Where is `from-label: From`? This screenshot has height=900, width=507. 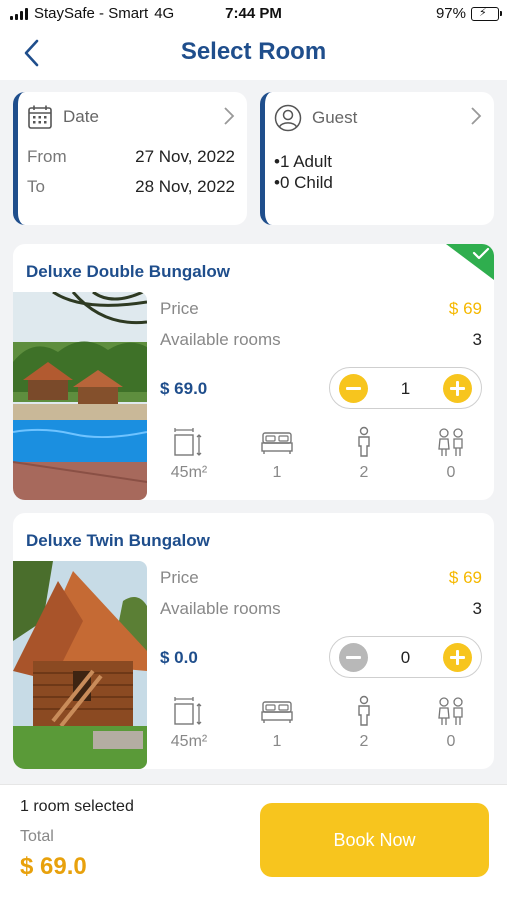
from-label: From is located at coordinates (47, 156).